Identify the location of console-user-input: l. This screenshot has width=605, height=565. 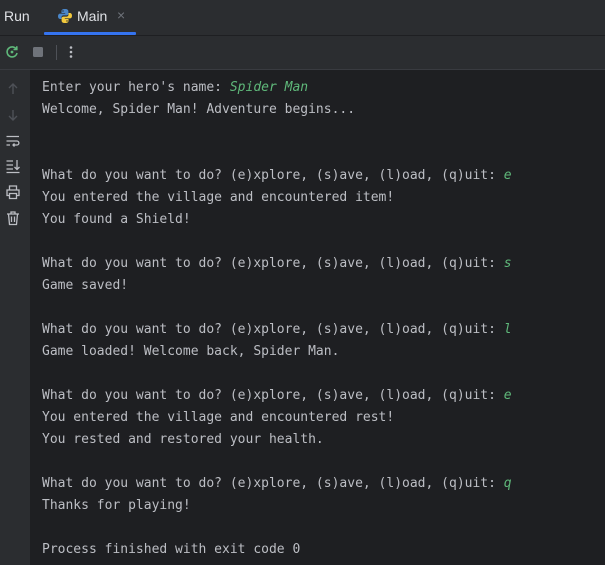
(507, 329).